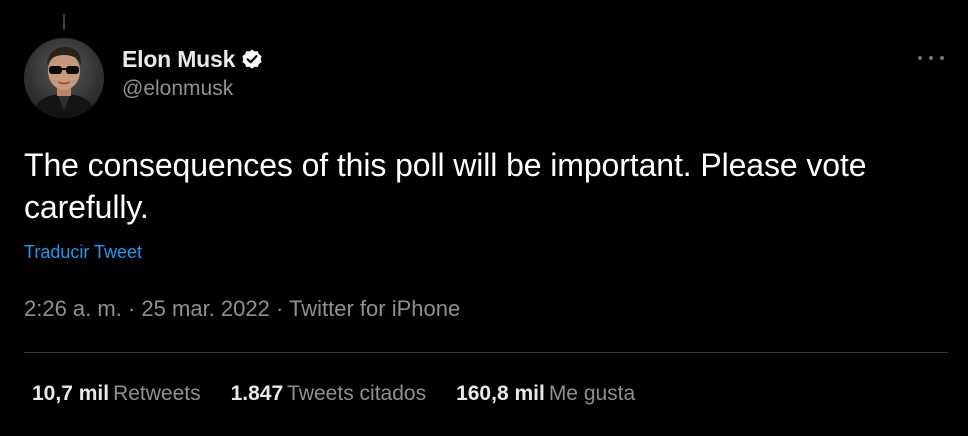 The width and height of the screenshot is (968, 436). Describe the element at coordinates (71, 393) in the screenshot. I see `retweets-count: 10,7 mil` at that location.